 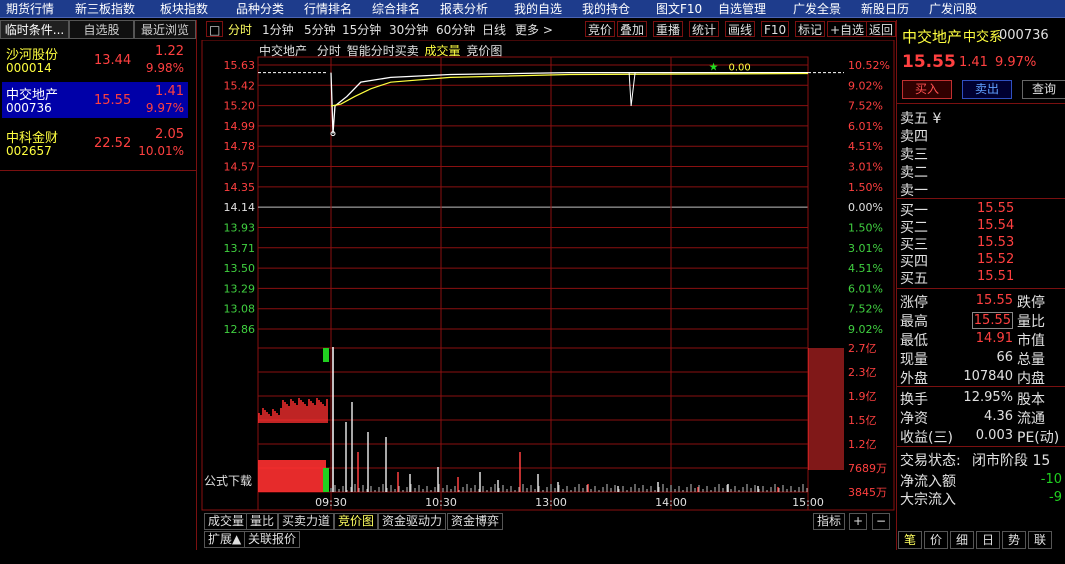 What do you see at coordinates (331, 502) in the screenshot?
I see `time-tick: 09:30` at bounding box center [331, 502].